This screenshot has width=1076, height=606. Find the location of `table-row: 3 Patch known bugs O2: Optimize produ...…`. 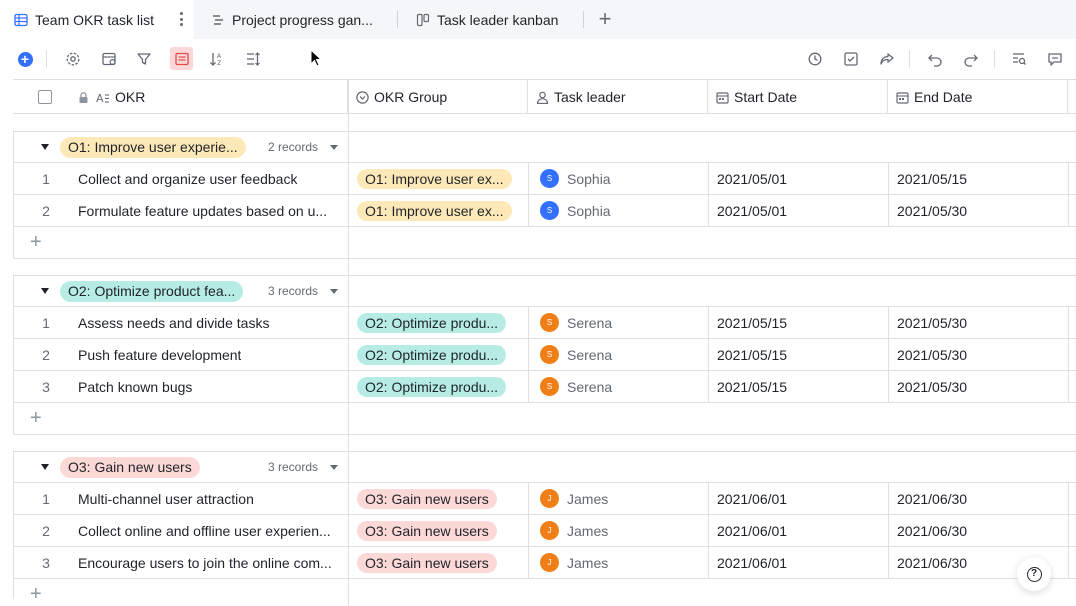

table-row: 3 Patch known bugs O2: Optimize produ...… is located at coordinates (545, 387).